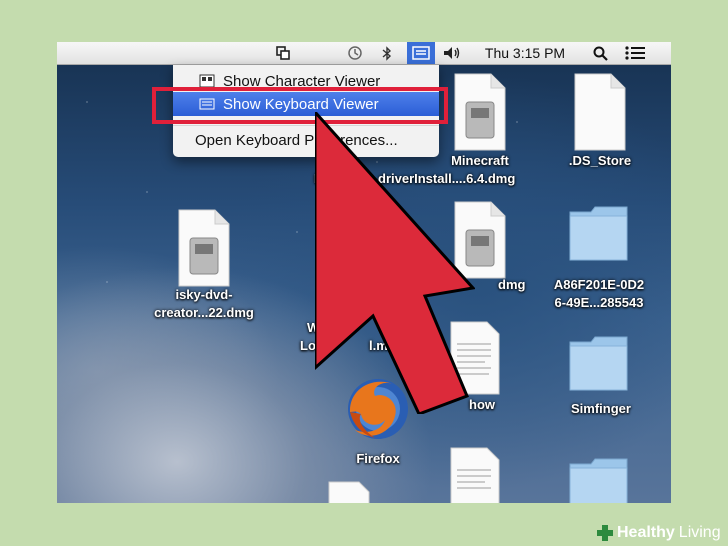 This screenshot has height=546, width=728. What do you see at coordinates (600, 53) in the screenshot?
I see `spotlight-icon` at bounding box center [600, 53].